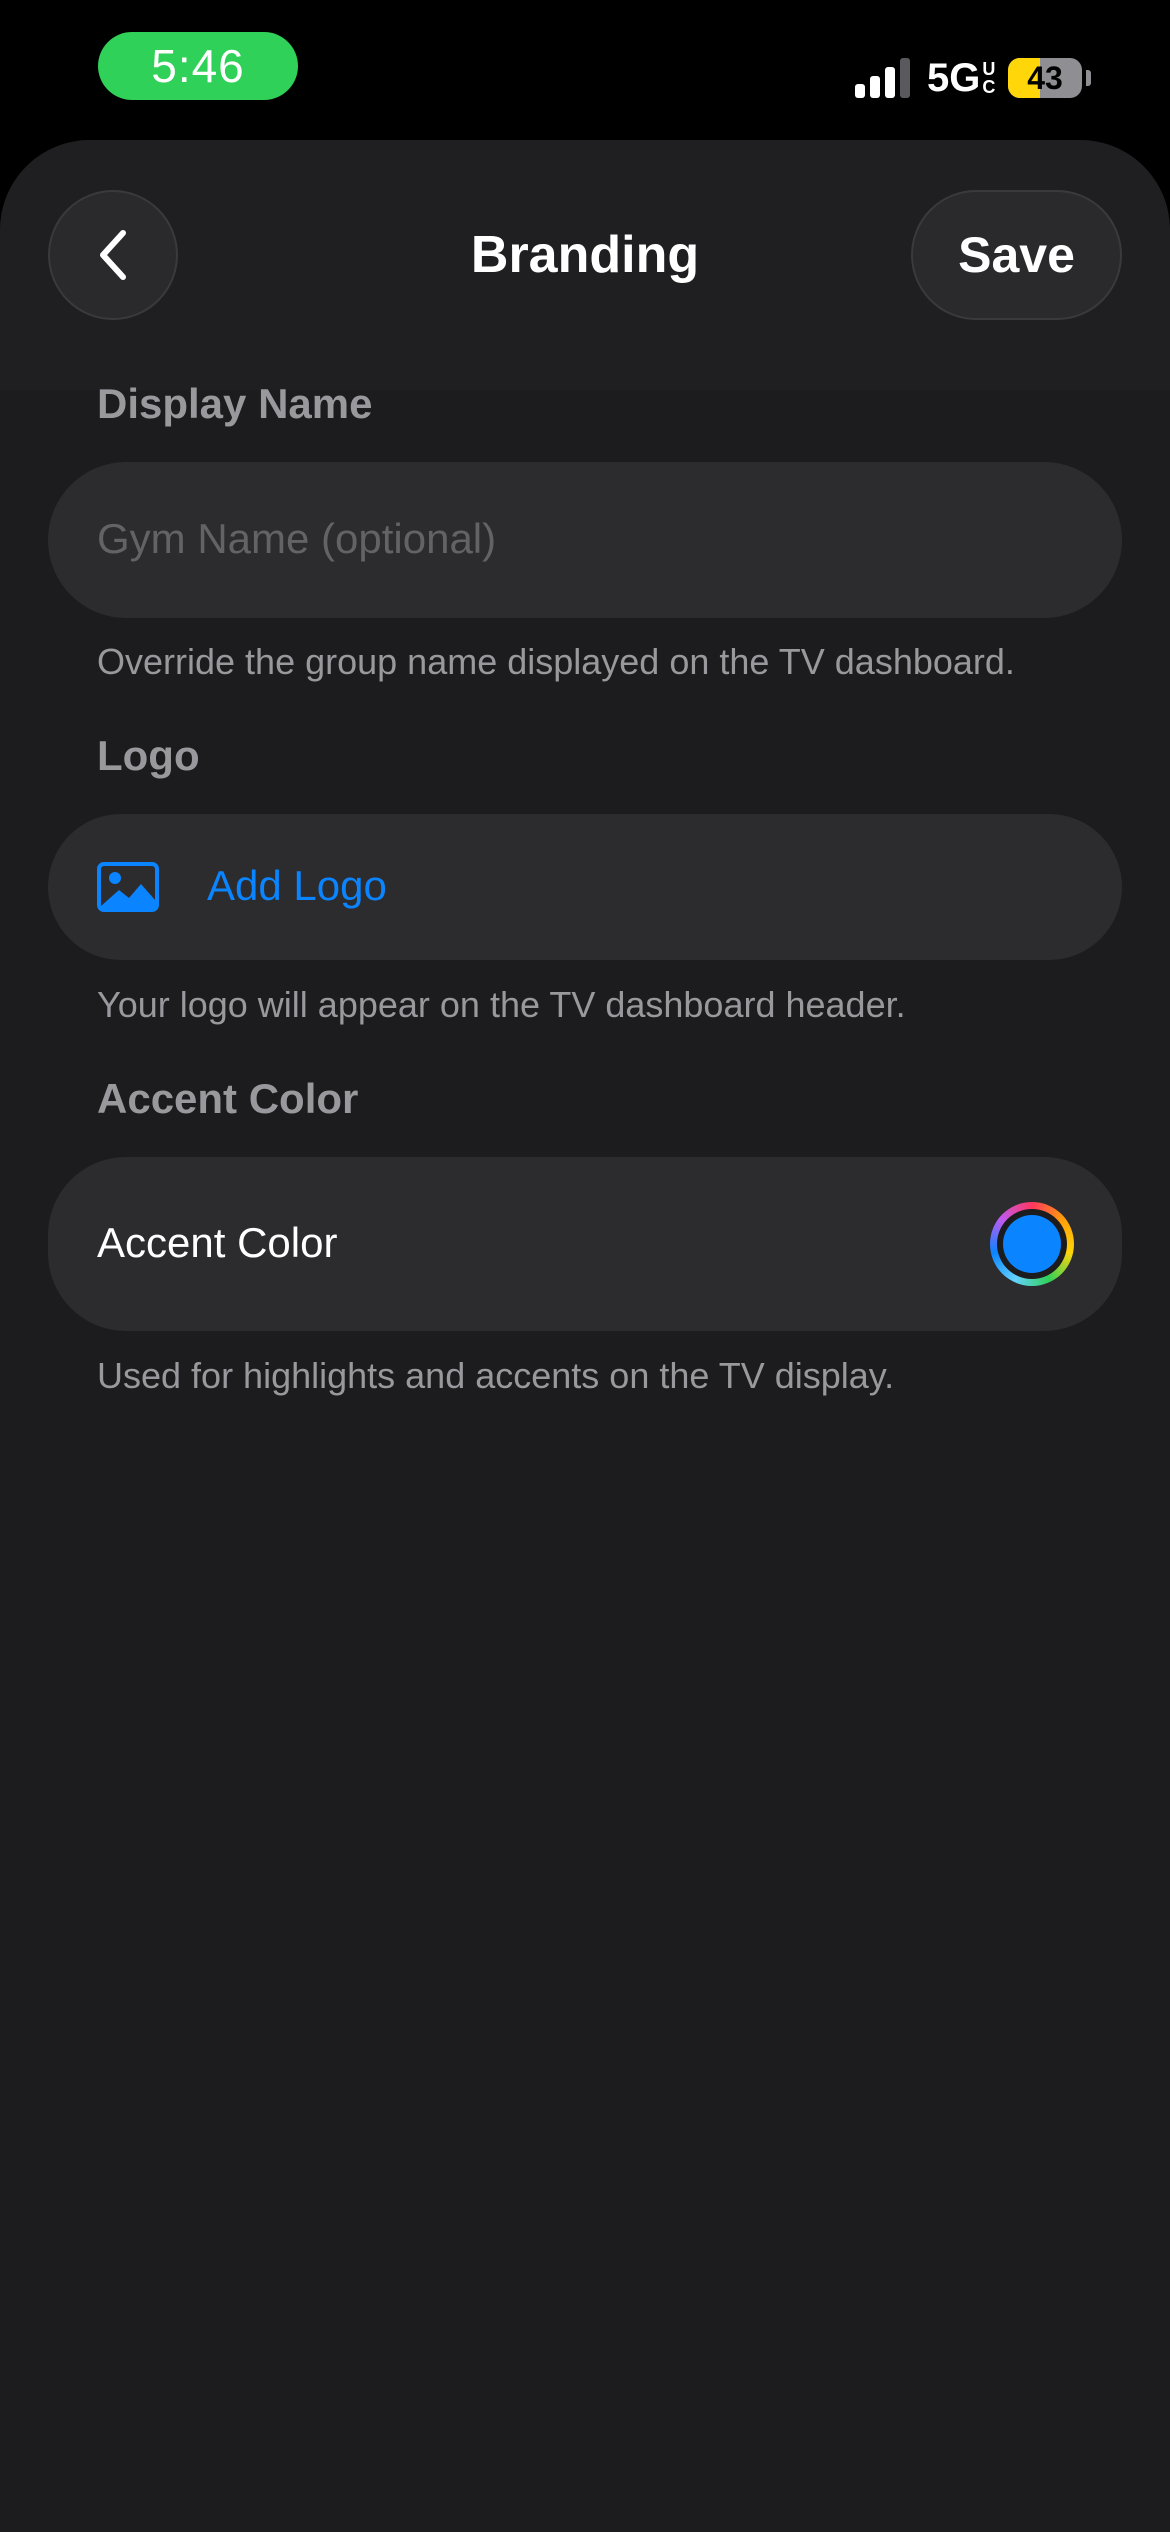  Describe the element at coordinates (585, 1244) in the screenshot. I see `accent-color-row: Accent Color` at that location.